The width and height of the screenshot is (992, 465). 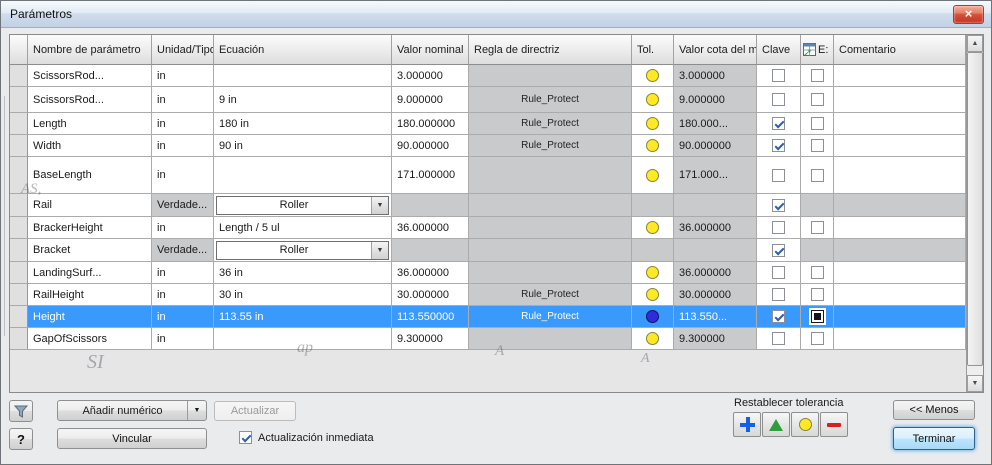 I want to click on filter-button, so click(x=21, y=411).